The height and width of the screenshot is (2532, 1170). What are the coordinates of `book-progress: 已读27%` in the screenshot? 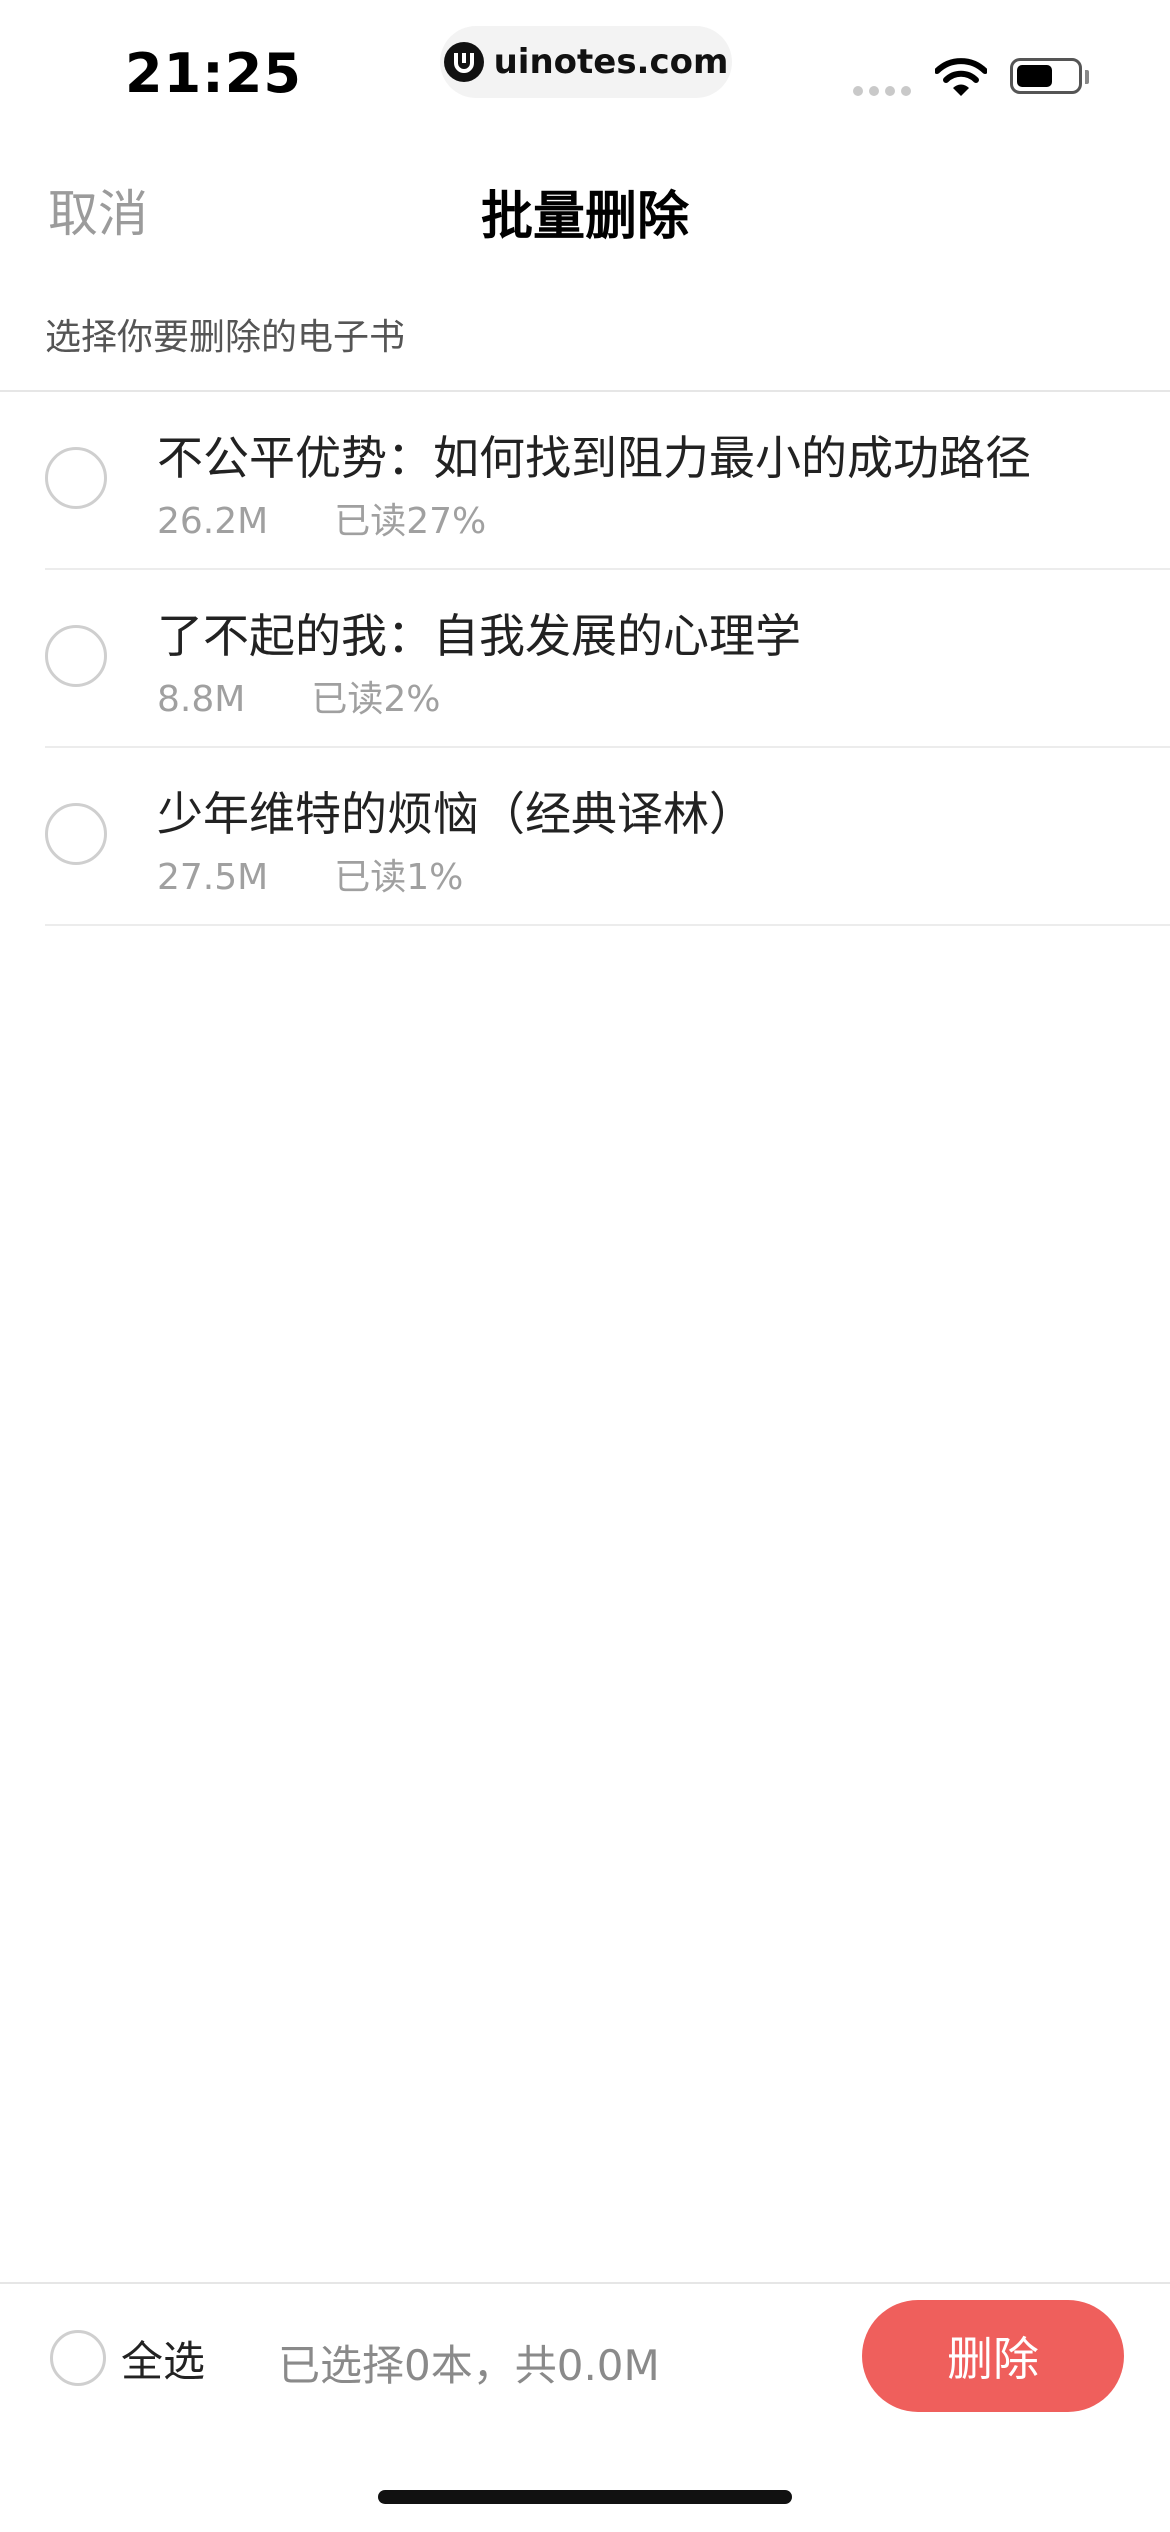 It's located at (410, 521).